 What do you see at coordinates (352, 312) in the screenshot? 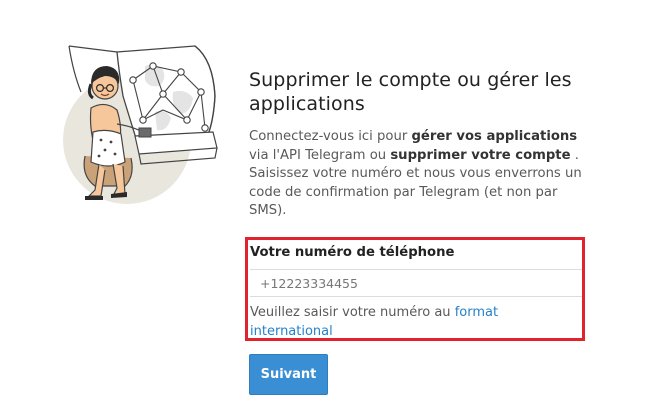
I see `phone-hint-text: Veuillez saisir votre numéro au` at bounding box center [352, 312].